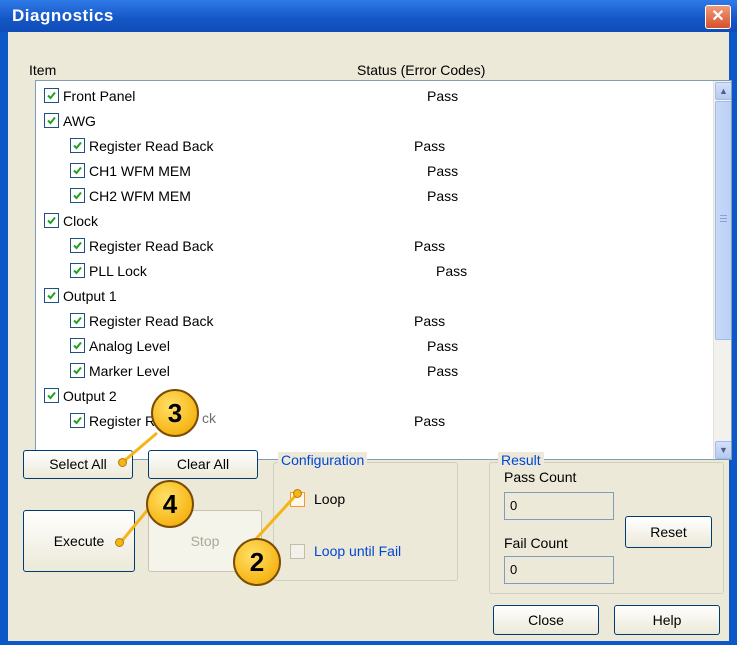  What do you see at coordinates (297, 493) in the screenshot?
I see `callout-2-anchor` at bounding box center [297, 493].